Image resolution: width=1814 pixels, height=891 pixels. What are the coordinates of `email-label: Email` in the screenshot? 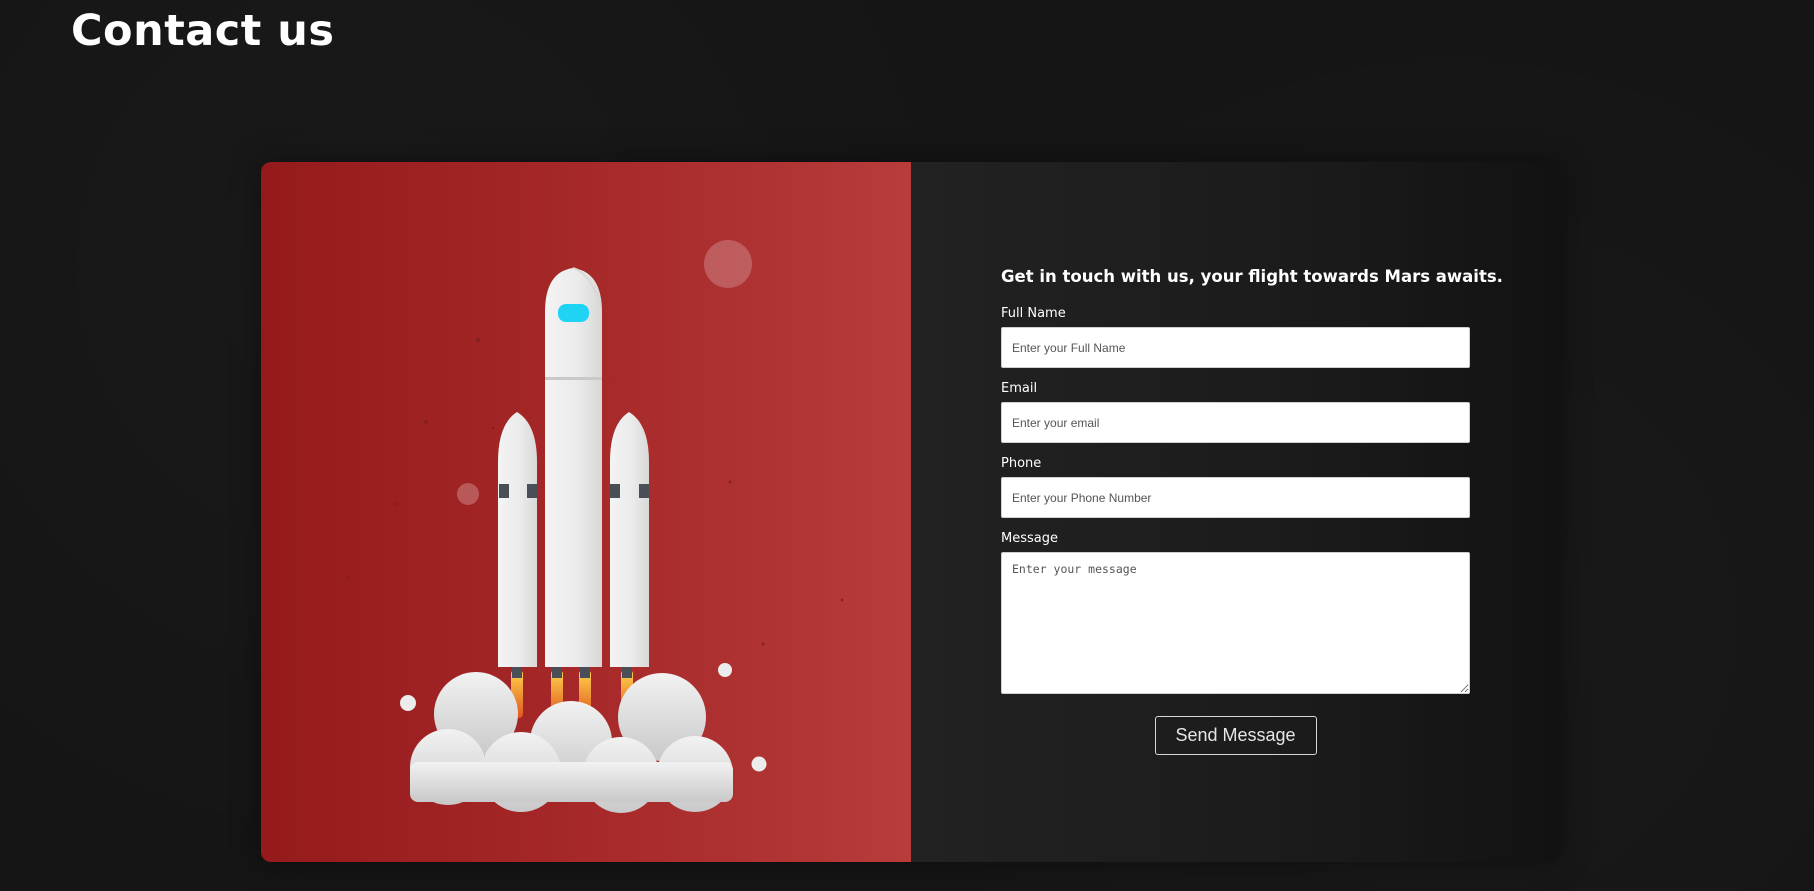 It's located at (1019, 388).